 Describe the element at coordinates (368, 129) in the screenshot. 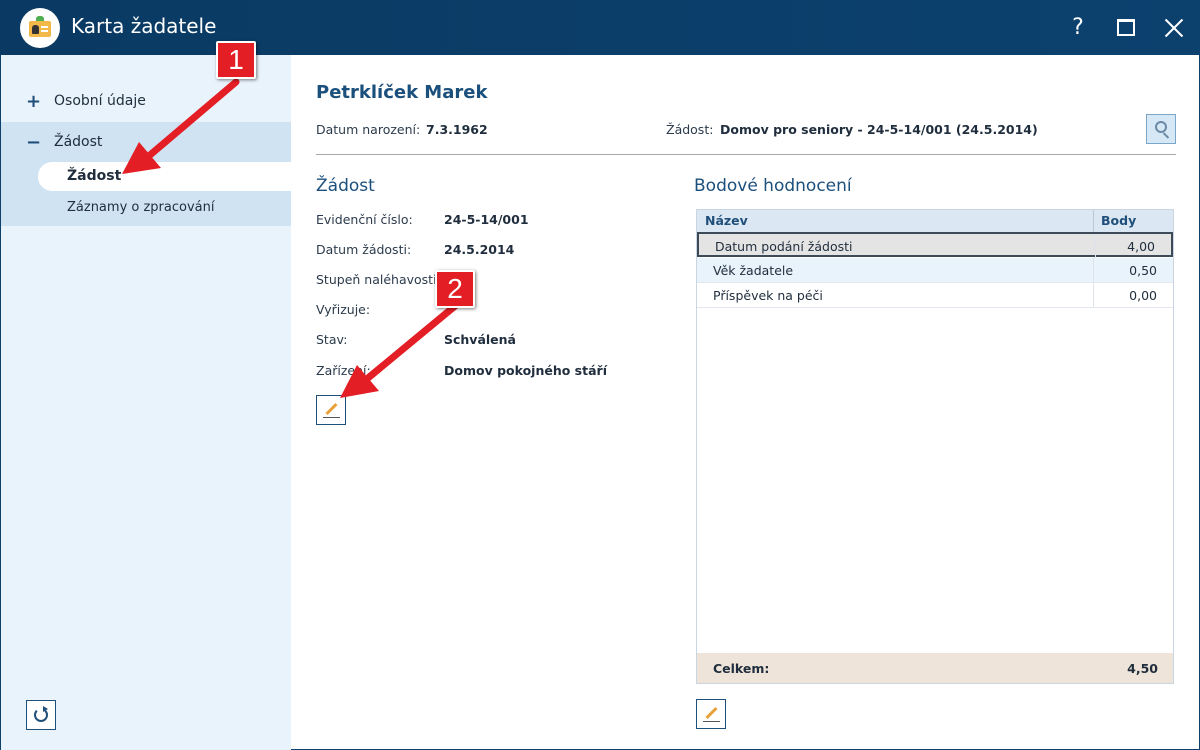

I see `birth-date-label: Datum narození:` at that location.